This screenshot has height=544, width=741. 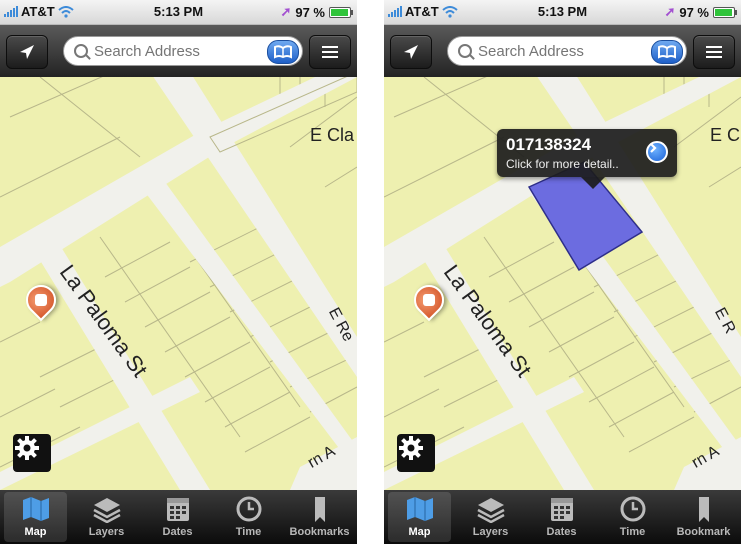 I want to click on tab-label-bookmarks: Bookmark, so click(x=703, y=532).